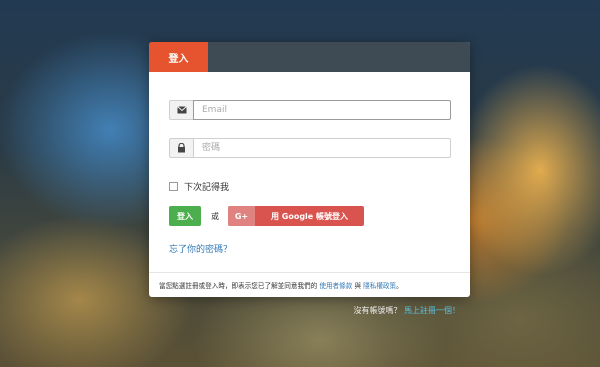 The image size is (600, 367). What do you see at coordinates (207, 188) in the screenshot?
I see `remember-label: 下次記得我` at bounding box center [207, 188].